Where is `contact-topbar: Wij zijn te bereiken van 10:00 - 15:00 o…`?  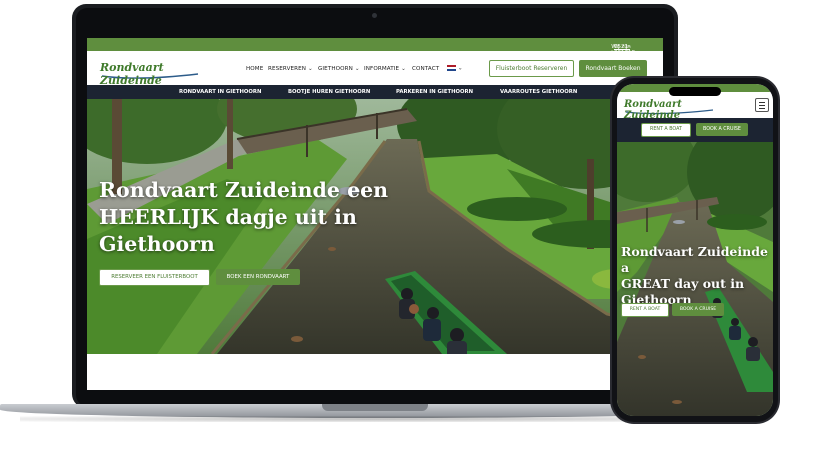 contact-topbar: Wij zijn te bereiken van 10:00 - 15:00 o… is located at coordinates (375, 62).